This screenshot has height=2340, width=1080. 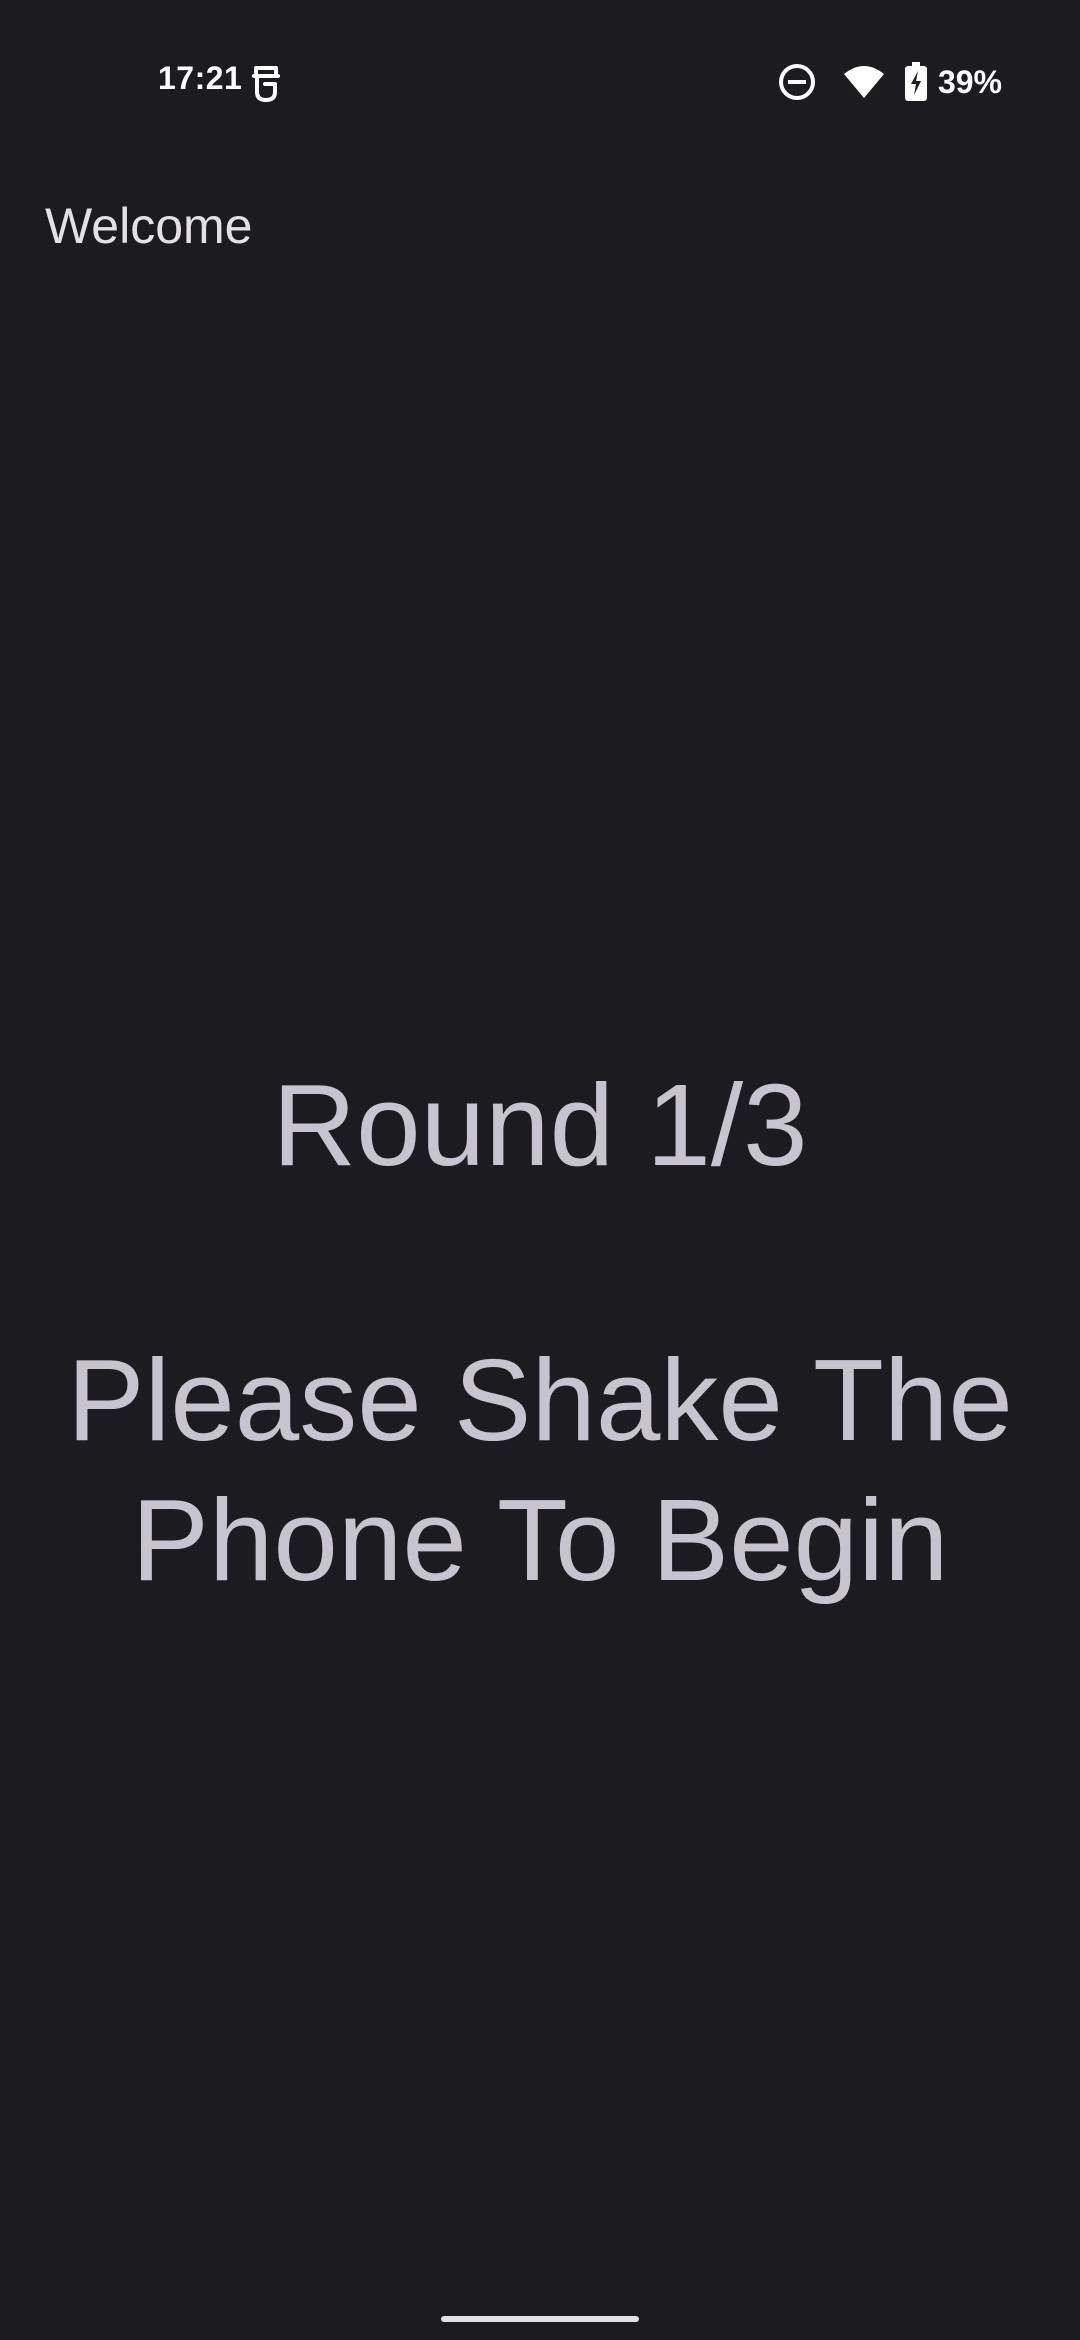 I want to click on battery-charging-icon, so click(x=916, y=82).